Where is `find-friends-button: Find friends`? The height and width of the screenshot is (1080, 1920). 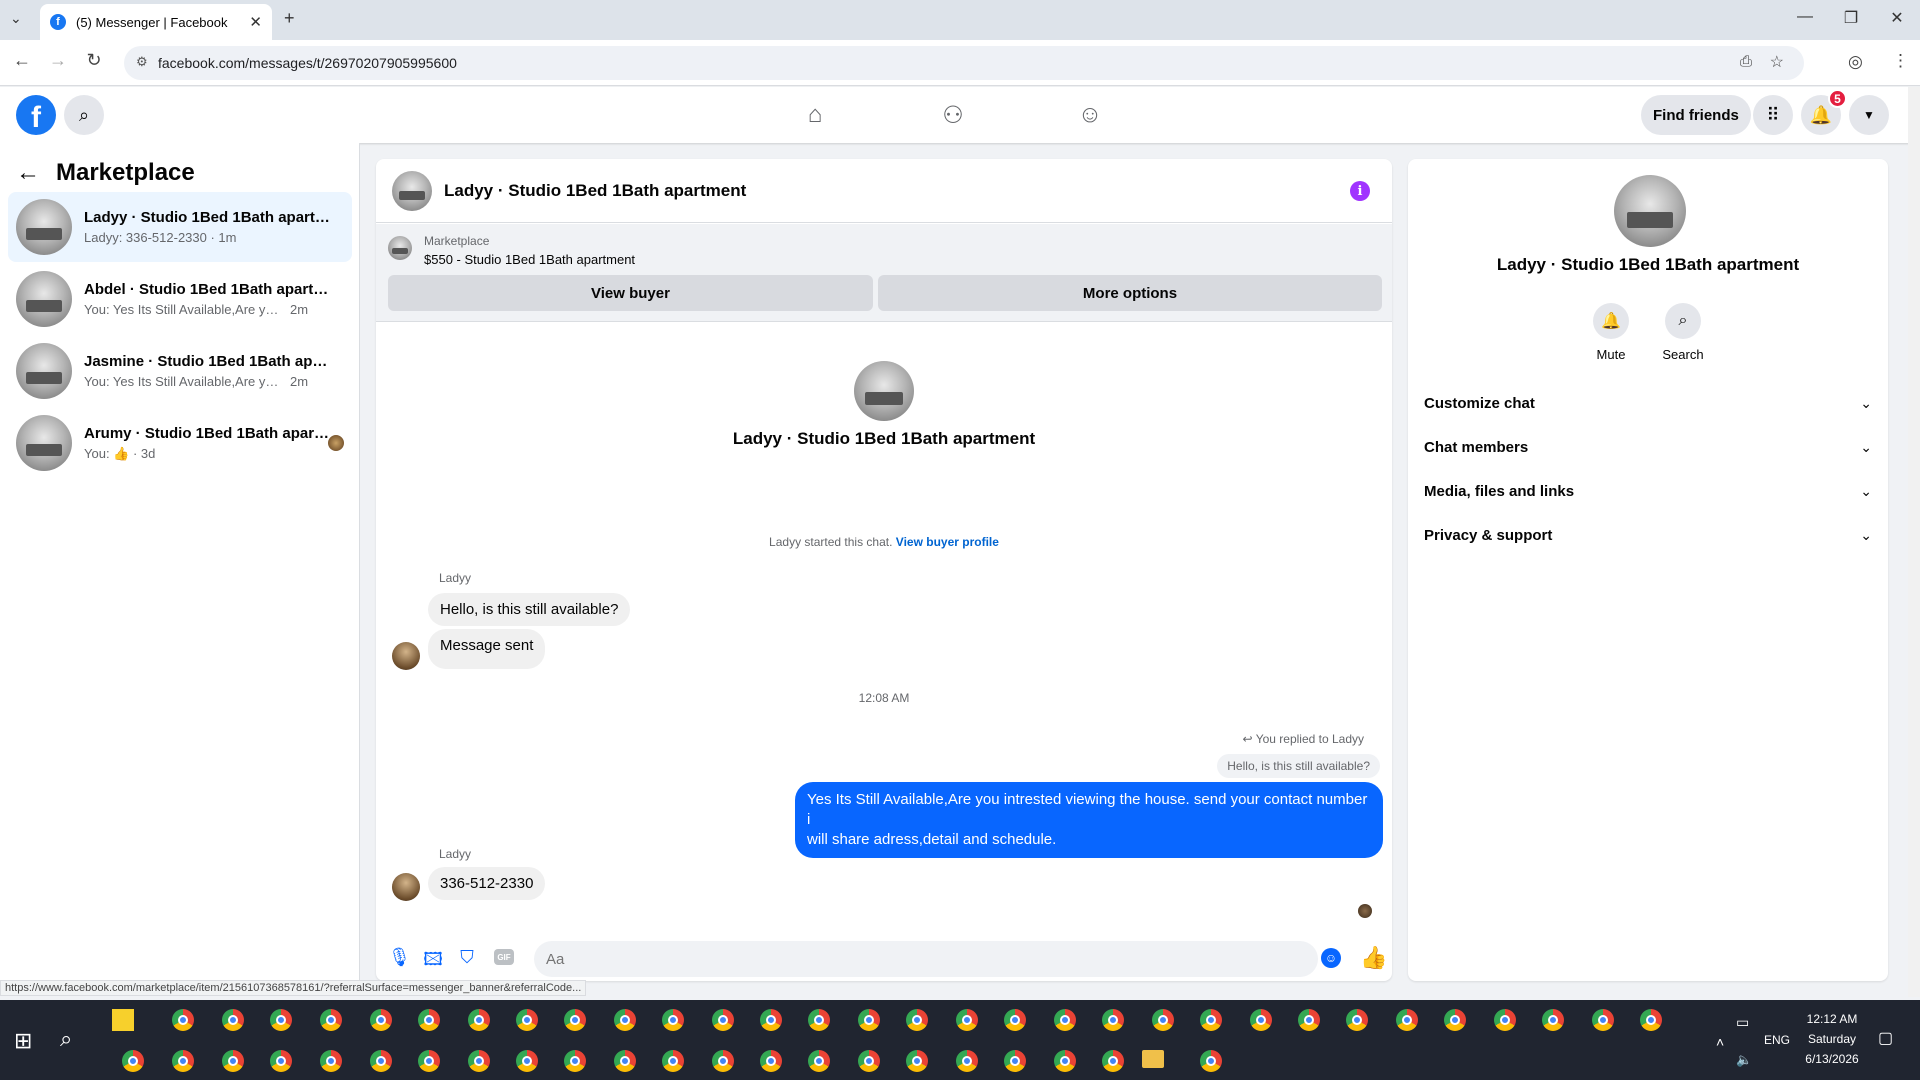 find-friends-button: Find friends is located at coordinates (1696, 115).